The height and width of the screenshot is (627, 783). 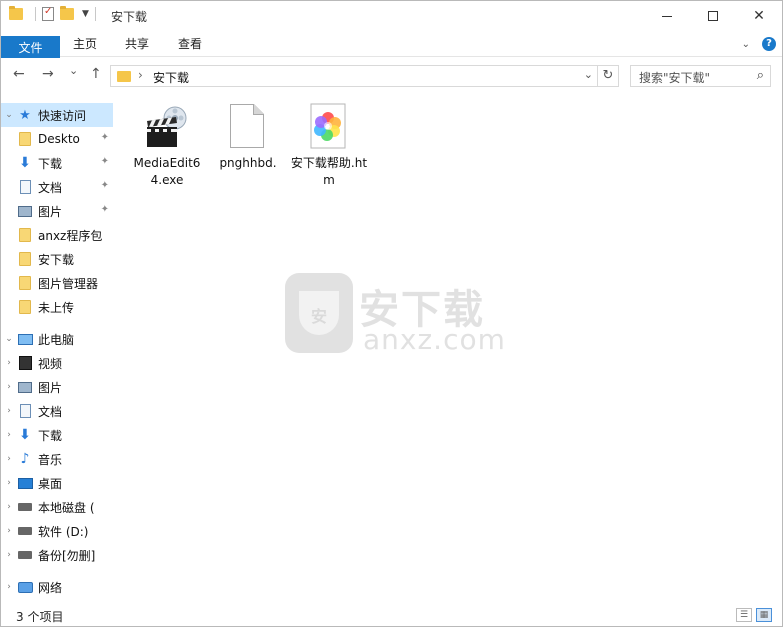 I want to click on sidebar-item-pictures: 图片 ✦, so click(x=57, y=211).